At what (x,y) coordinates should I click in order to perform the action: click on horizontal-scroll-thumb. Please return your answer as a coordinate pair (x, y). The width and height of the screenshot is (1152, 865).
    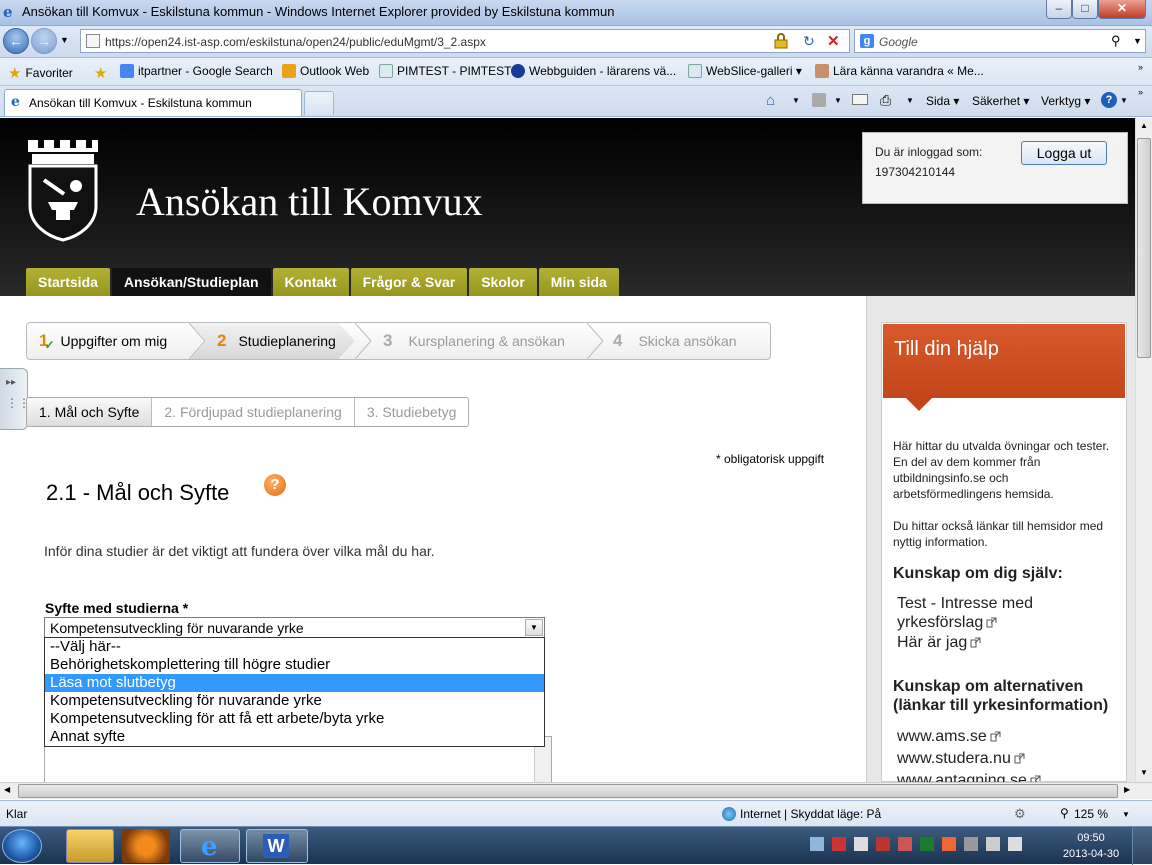
    Looking at the image, I should click on (568, 791).